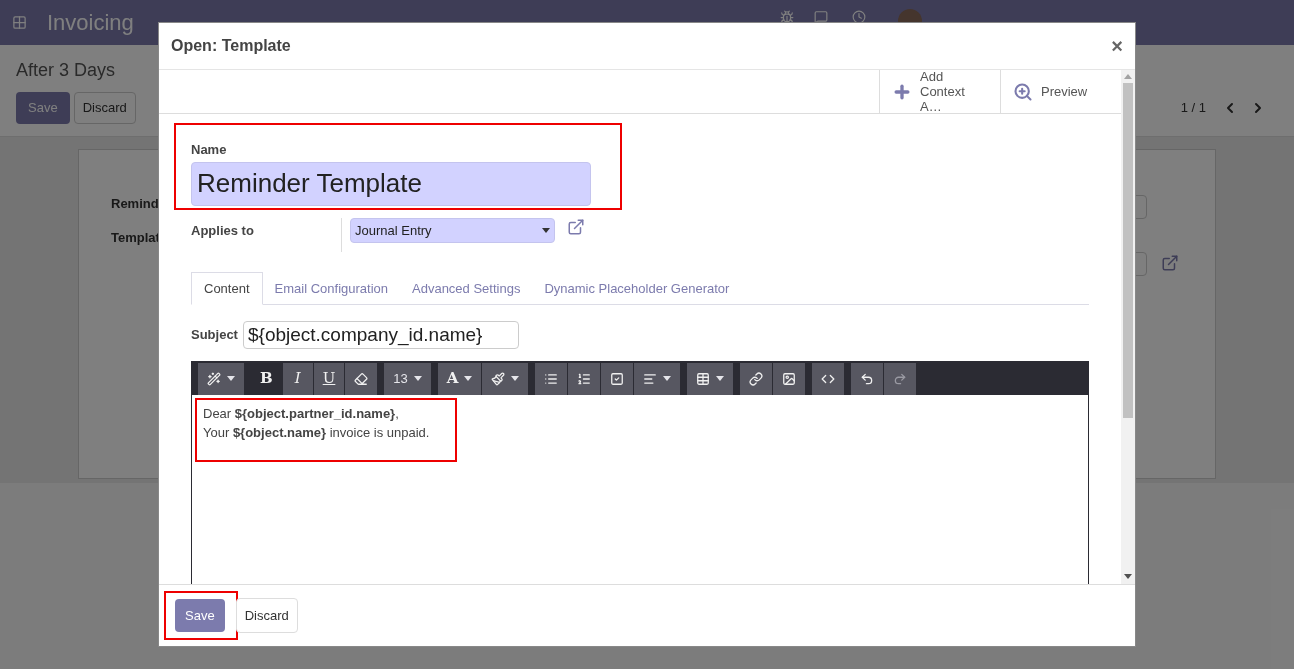  What do you see at coordinates (317, 433) in the screenshot?
I see `body-line: Your ${object.name} invoice is unpaid.` at bounding box center [317, 433].